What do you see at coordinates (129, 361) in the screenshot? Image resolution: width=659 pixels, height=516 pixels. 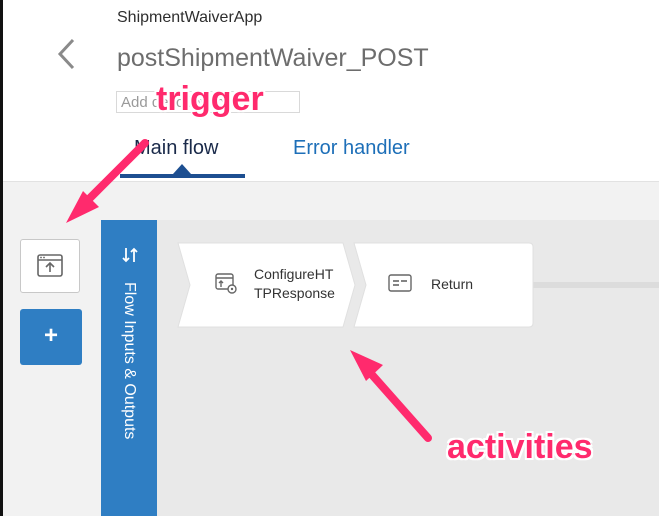 I see `flow-inputs-outputs-label: Flow Inputs & Outputs` at bounding box center [129, 361].